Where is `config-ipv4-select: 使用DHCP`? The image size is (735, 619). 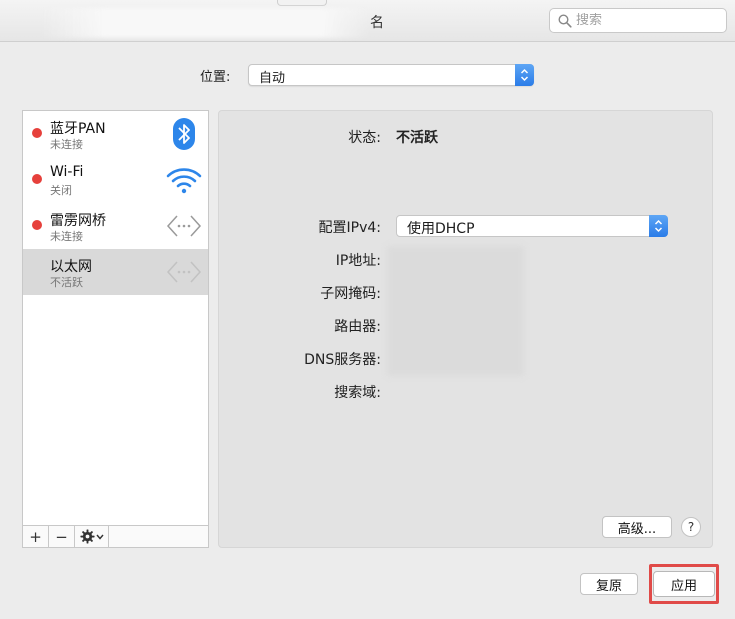 config-ipv4-select: 使用DHCP is located at coordinates (532, 226).